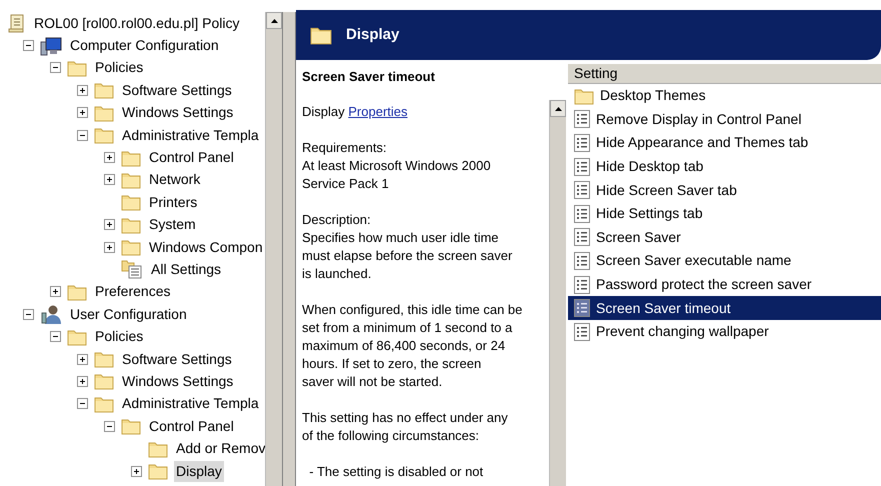 This screenshot has height=486, width=881. Describe the element at coordinates (413, 346) in the screenshot. I see `description-text: When configured, this idle time can be set from a minimum of 1 second to a maximum of 86,400 seconds, or 24 hours. If set to zero, the screen saver will not be started.` at that location.